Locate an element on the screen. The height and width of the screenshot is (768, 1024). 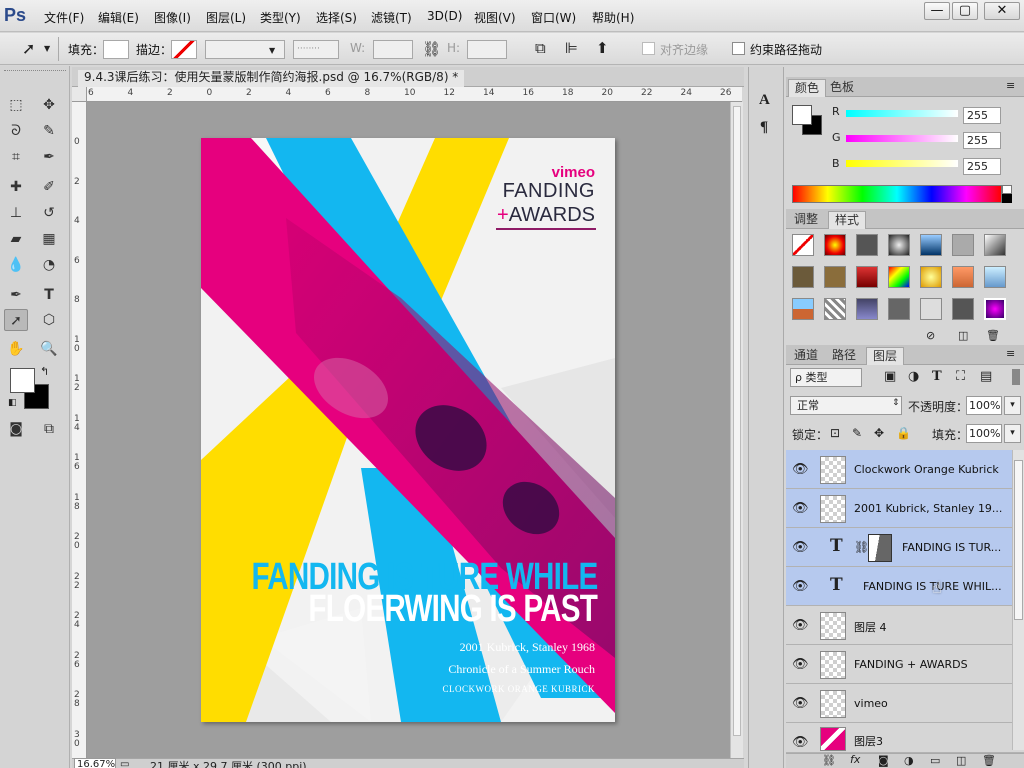
spectrum-white is located at coordinates (1007, 189).